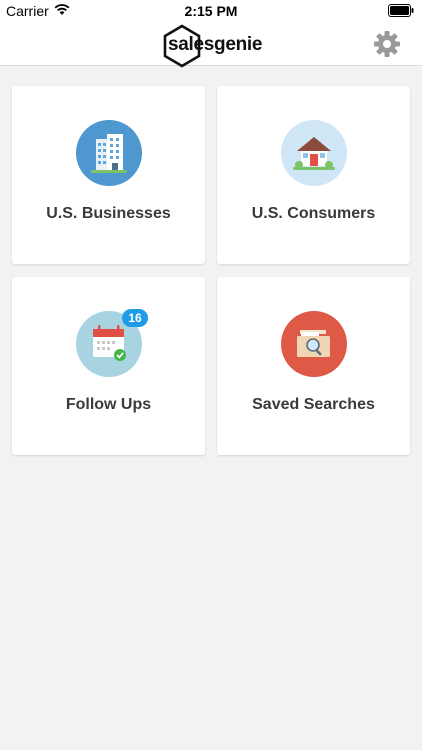 The width and height of the screenshot is (422, 750). I want to click on salesgenie-logo: salesgenie, so click(212, 46).